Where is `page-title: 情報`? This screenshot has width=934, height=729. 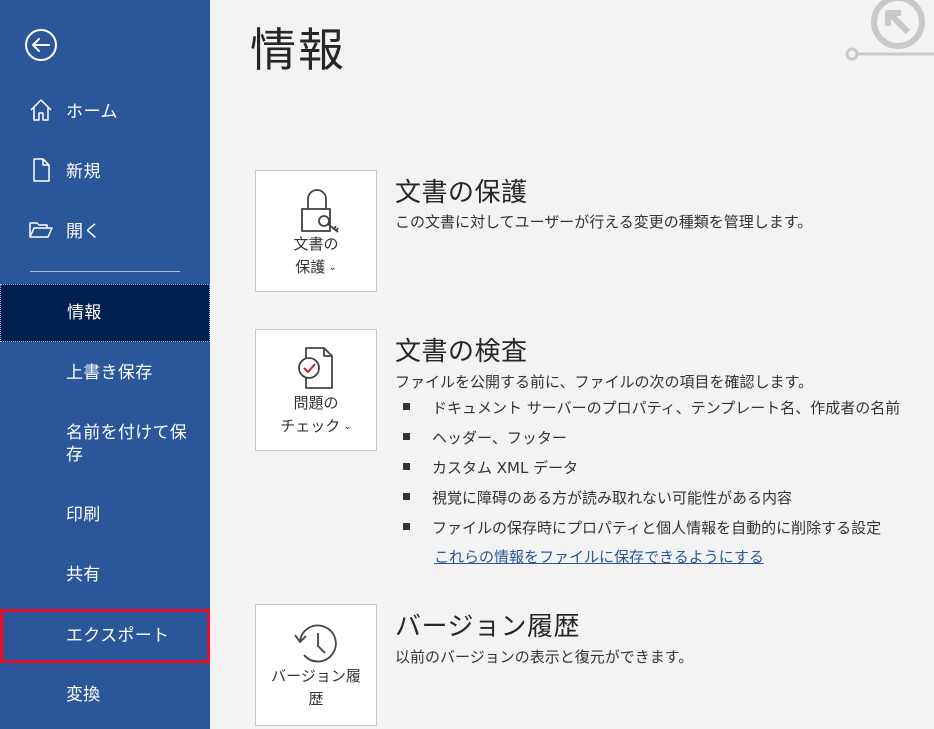 page-title: 情報 is located at coordinates (298, 50).